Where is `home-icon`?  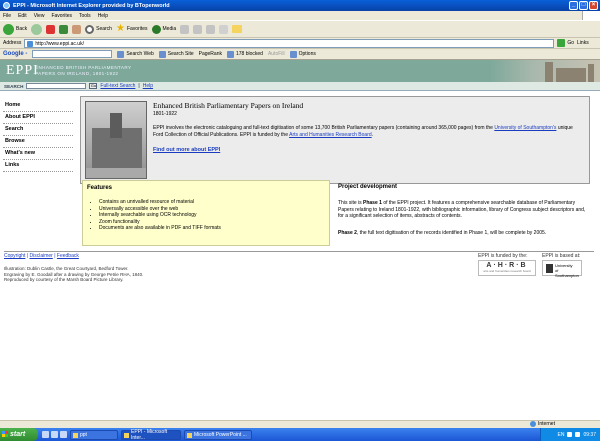
home-icon is located at coordinates (77, 29).